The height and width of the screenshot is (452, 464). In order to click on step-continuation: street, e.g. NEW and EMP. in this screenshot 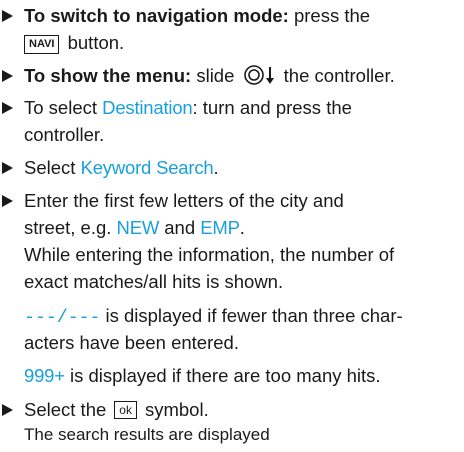, I will do `click(134, 227)`.